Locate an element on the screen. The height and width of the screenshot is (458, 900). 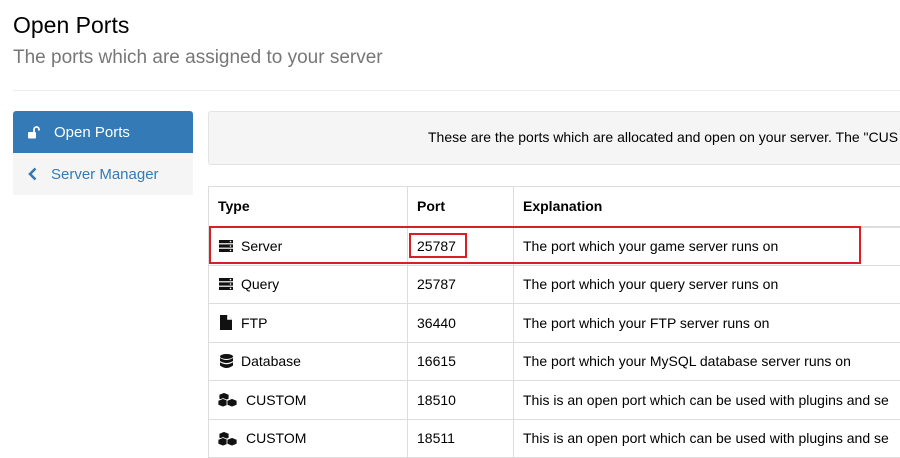
type-cell: Query is located at coordinates (308, 284).